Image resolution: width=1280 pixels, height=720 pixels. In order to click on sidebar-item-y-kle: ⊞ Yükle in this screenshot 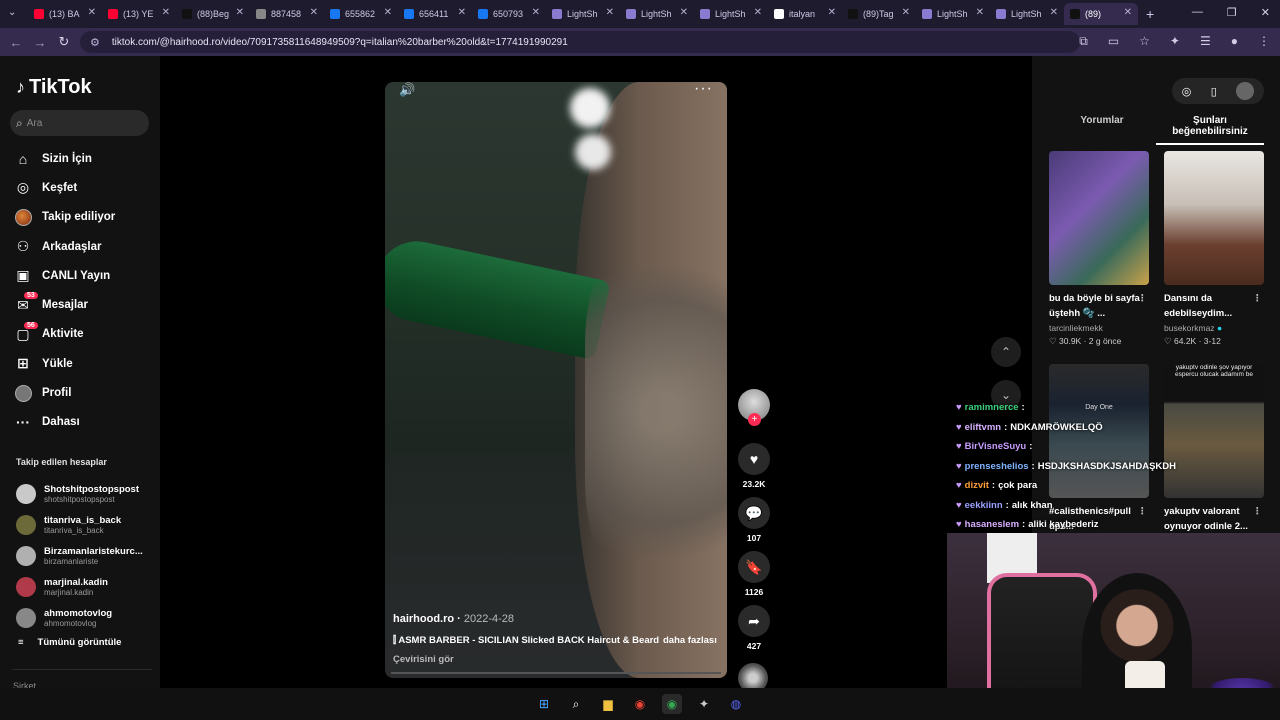, I will do `click(64, 363)`.